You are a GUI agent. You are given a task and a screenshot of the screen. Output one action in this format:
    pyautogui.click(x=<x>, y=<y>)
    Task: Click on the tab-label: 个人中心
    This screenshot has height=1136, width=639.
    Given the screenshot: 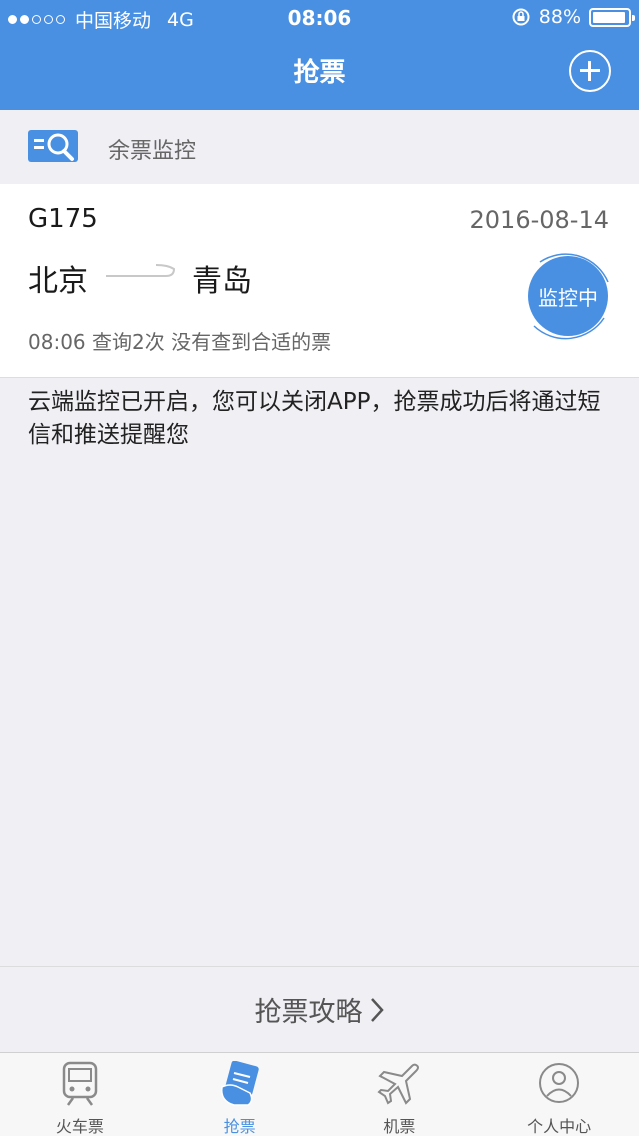 What is the action you would take?
    pyautogui.click(x=559, y=1126)
    